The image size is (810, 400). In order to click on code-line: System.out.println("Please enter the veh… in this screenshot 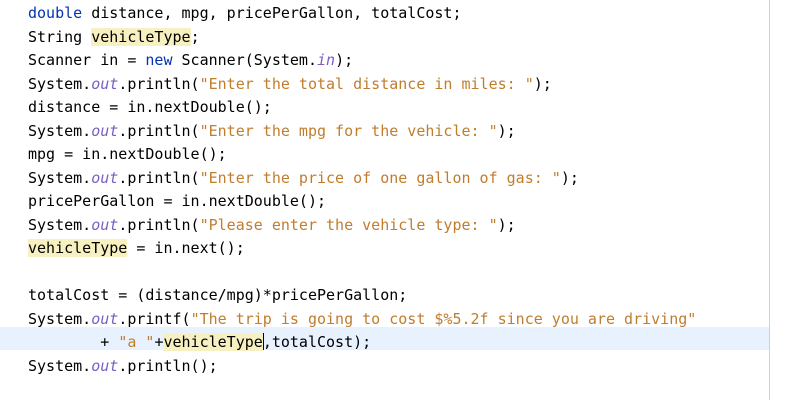, I will do `click(362, 226)`.